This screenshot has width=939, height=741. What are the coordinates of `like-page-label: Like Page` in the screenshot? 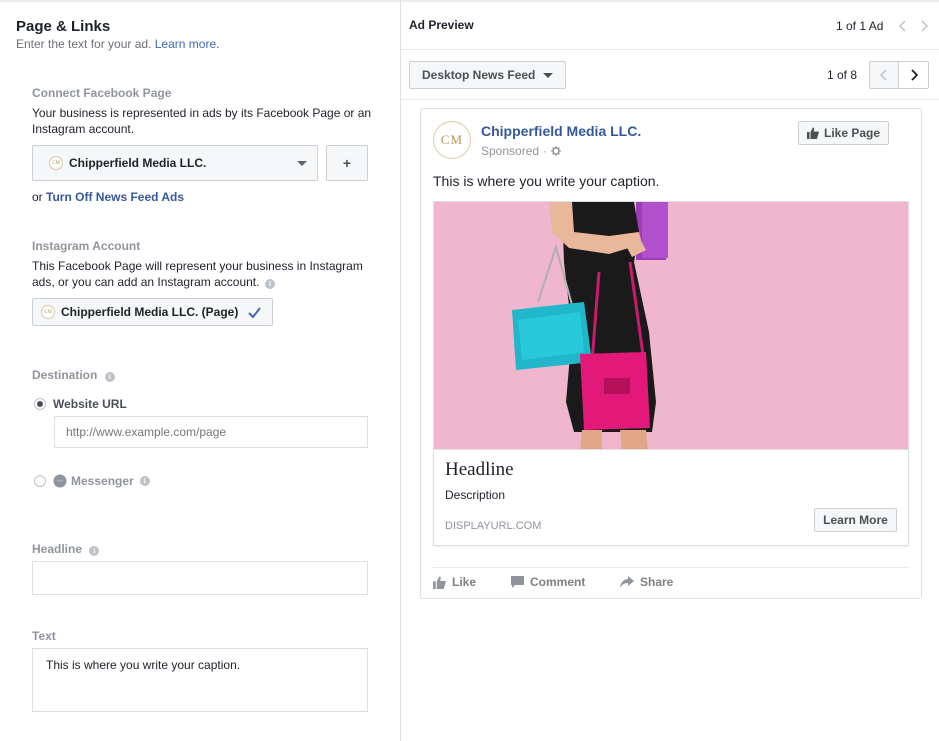 It's located at (852, 133).